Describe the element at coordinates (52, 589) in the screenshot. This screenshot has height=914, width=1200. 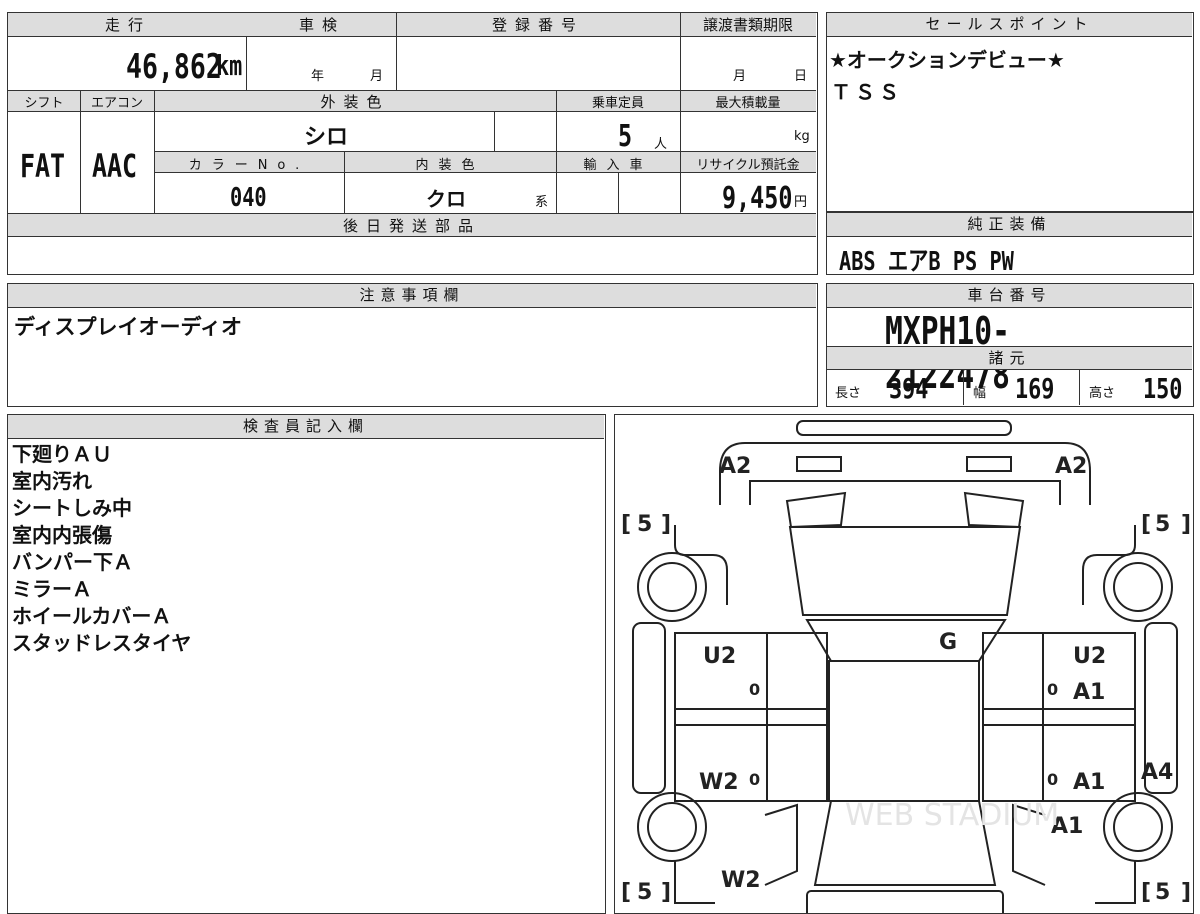
I see `inspector-note: ミラーＡ` at that location.